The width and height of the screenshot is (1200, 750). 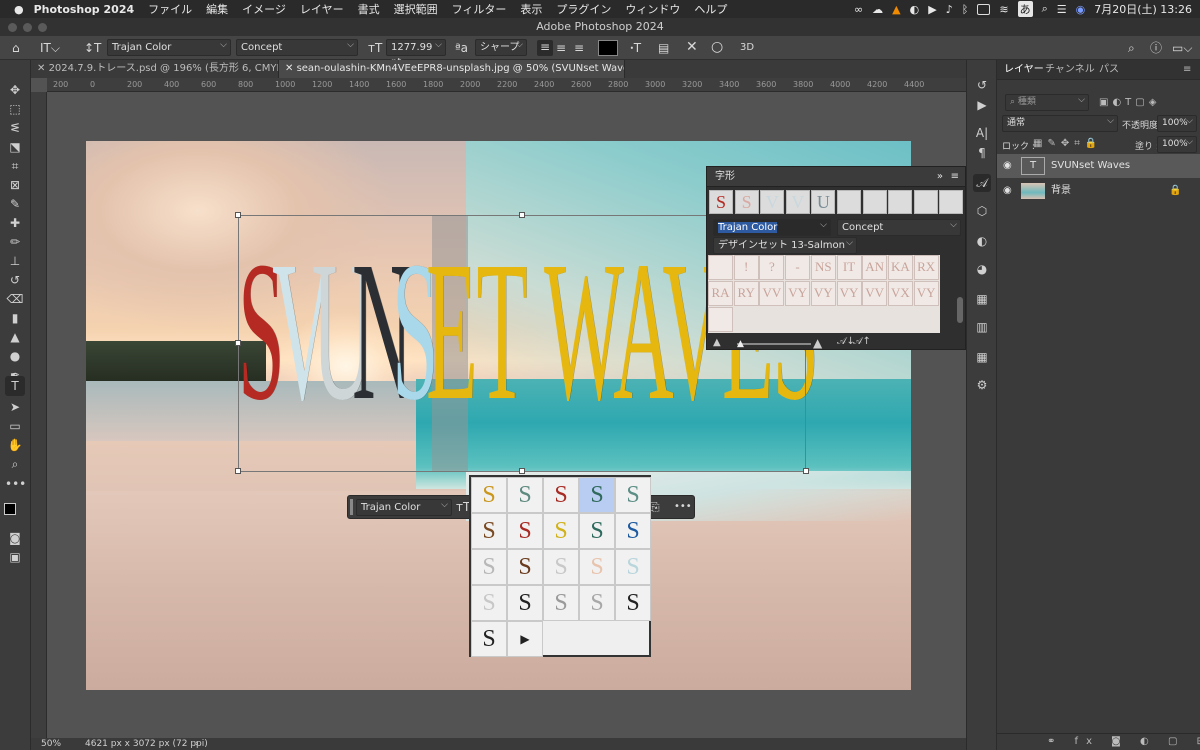 I want to click on glyph-cell: AN, so click(x=875, y=267).